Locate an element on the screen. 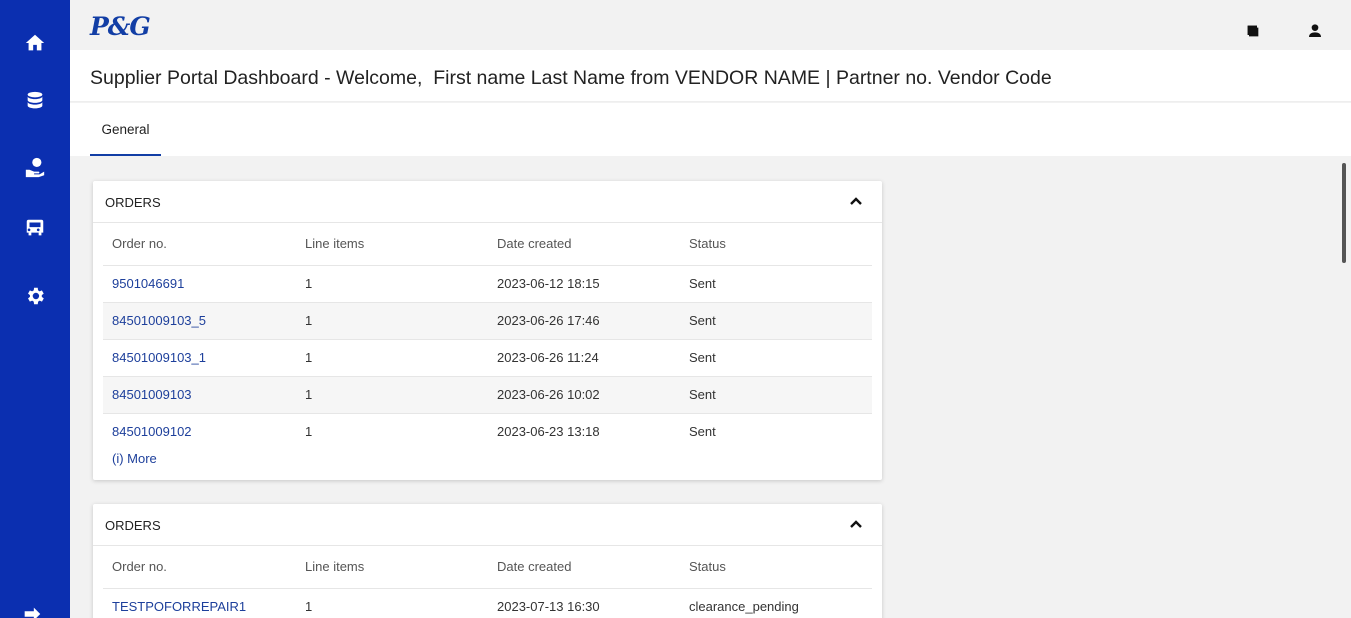  tab-bar: General is located at coordinates (710, 129).